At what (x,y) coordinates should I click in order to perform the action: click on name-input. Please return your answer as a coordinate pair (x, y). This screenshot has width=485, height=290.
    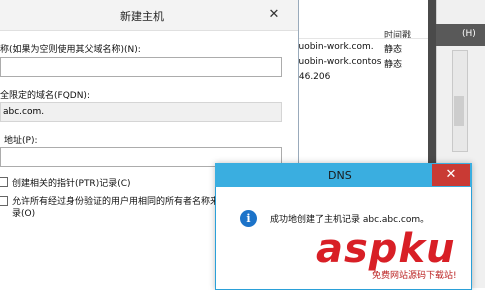
    Looking at the image, I should click on (141, 67).